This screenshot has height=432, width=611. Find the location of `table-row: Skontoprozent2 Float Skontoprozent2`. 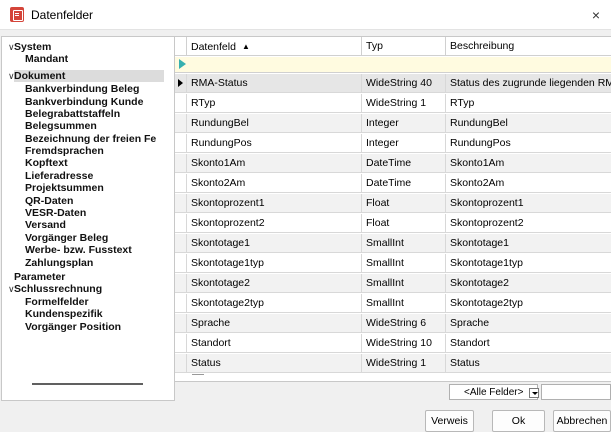

table-row: Skontoprozent2 Float Skontoprozent2 is located at coordinates (393, 223).